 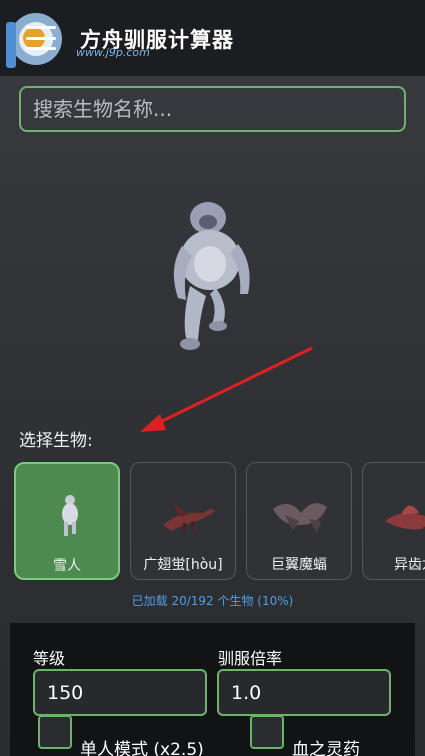 What do you see at coordinates (142, 748) in the screenshot?
I see `single-mode-label: 单人模式 (x2.5)` at bounding box center [142, 748].